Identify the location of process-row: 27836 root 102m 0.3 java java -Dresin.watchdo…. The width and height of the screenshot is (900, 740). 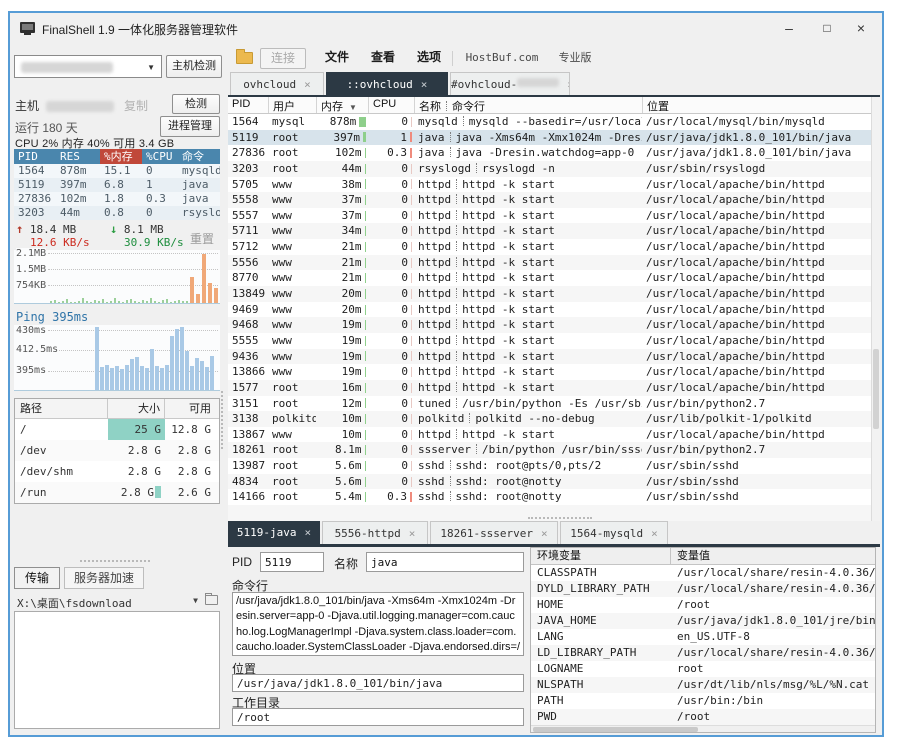
(549, 153).